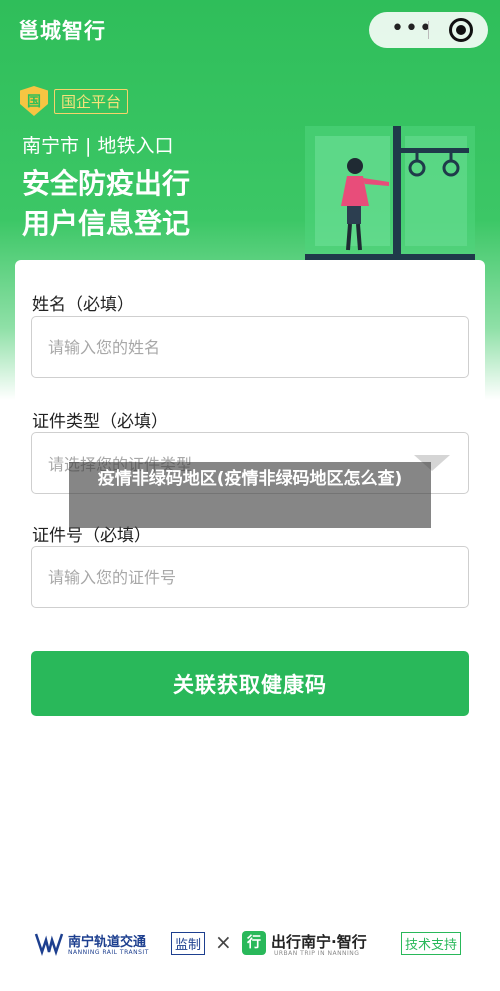 The width and height of the screenshot is (500, 991). I want to click on supervisor-tag: 监制, so click(188, 943).